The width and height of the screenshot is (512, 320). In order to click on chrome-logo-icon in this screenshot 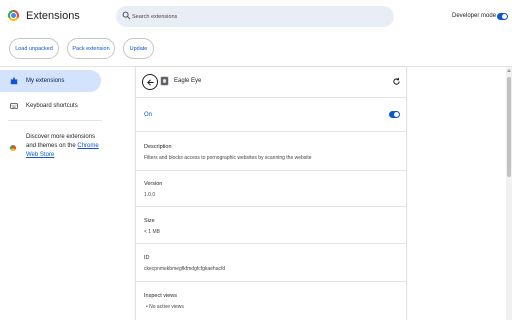, I will do `click(13, 15)`.